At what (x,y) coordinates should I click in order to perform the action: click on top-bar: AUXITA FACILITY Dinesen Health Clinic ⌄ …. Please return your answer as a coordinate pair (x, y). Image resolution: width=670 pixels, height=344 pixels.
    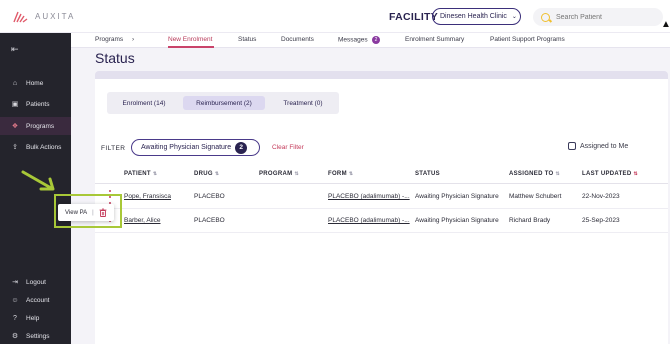
    Looking at the image, I should click on (335, 16).